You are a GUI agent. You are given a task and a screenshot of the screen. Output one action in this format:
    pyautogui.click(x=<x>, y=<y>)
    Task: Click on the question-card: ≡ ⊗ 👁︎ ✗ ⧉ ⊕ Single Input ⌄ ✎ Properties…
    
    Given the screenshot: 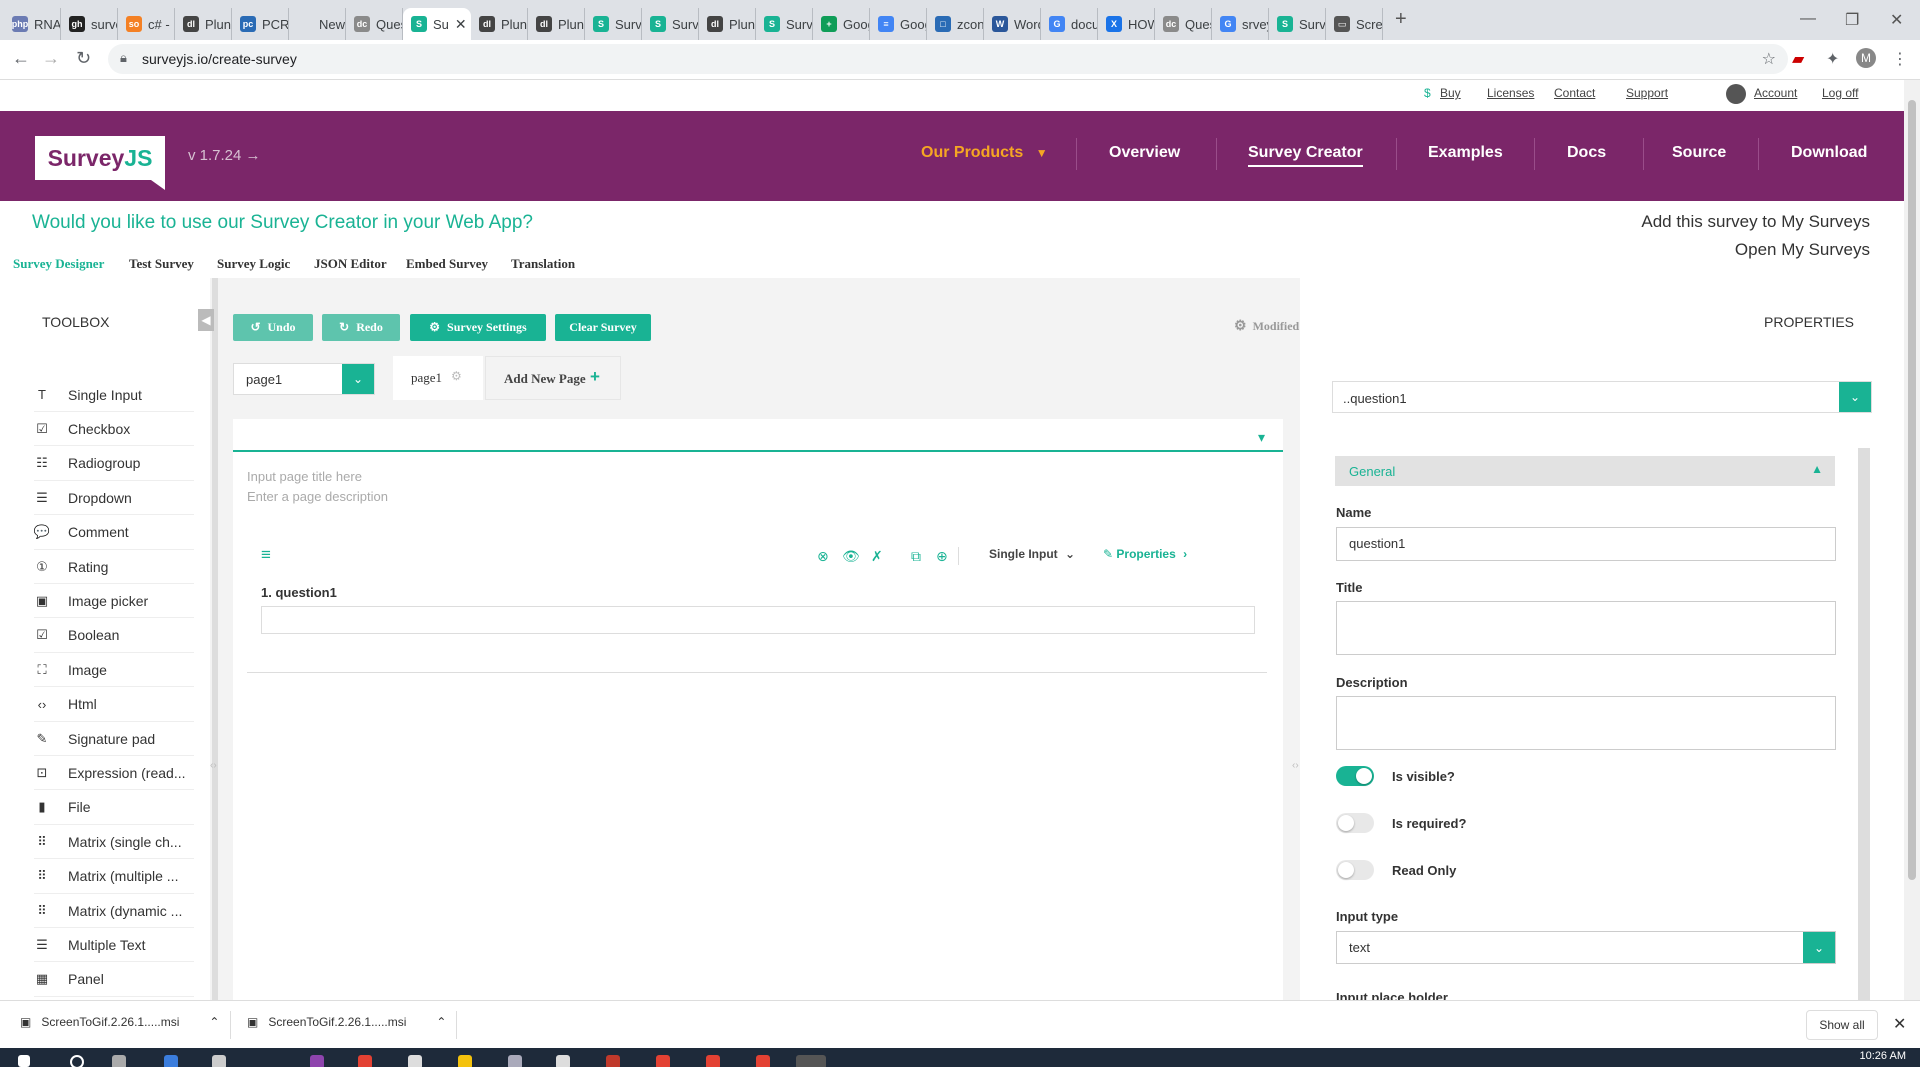 What is the action you would take?
    pyautogui.click(x=757, y=599)
    